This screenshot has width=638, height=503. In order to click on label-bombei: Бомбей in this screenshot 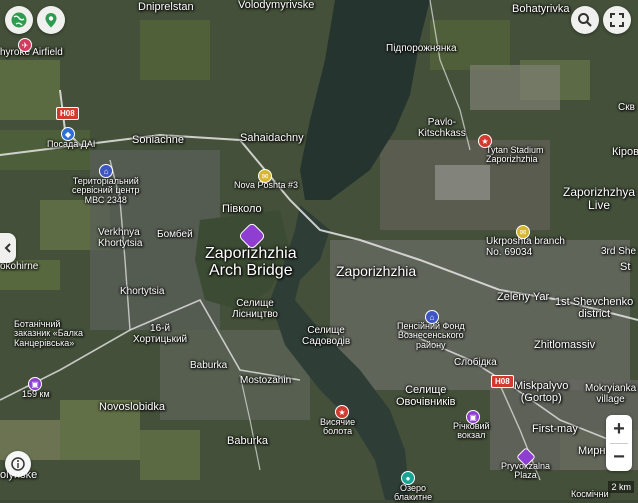, I will do `click(175, 234)`.